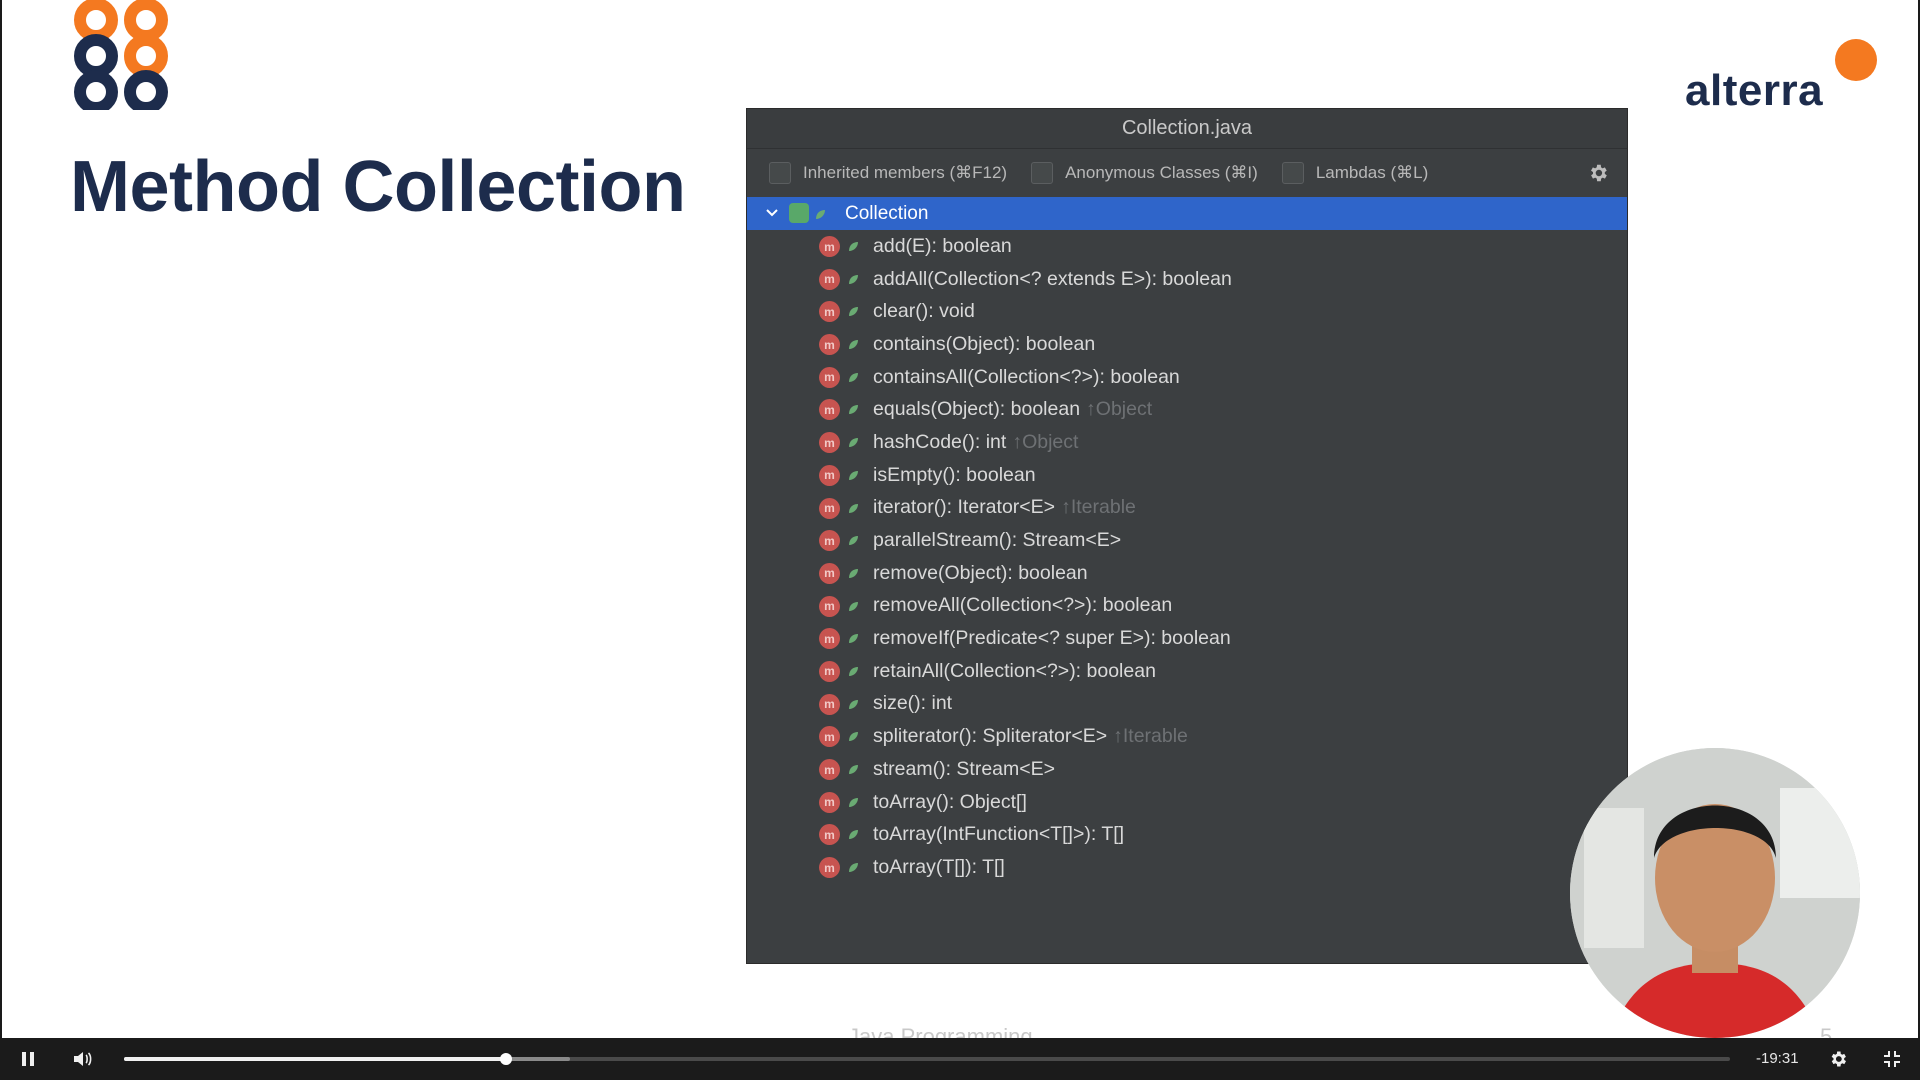  I want to click on tree-root-label: Collection, so click(887, 213).